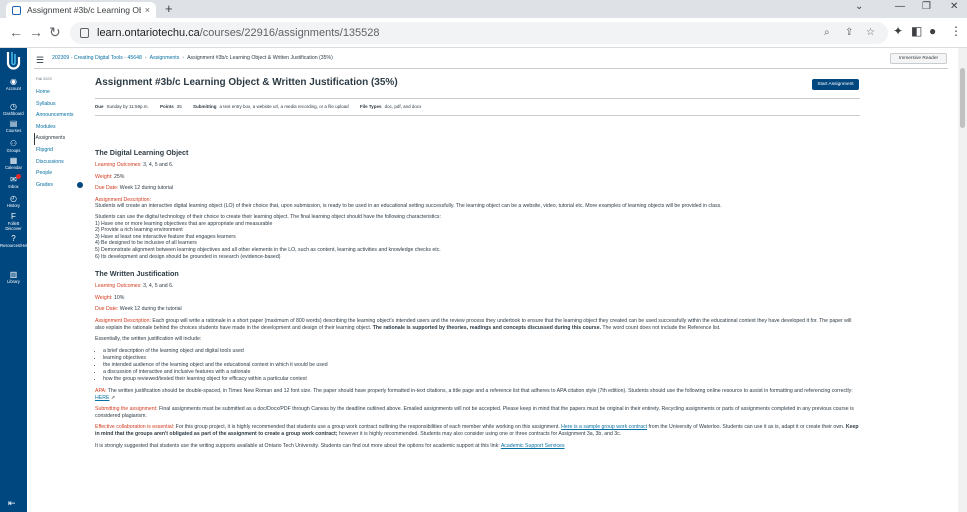 The image size is (967, 512). Describe the element at coordinates (84, 33) in the screenshot. I see `lock-icon` at that location.